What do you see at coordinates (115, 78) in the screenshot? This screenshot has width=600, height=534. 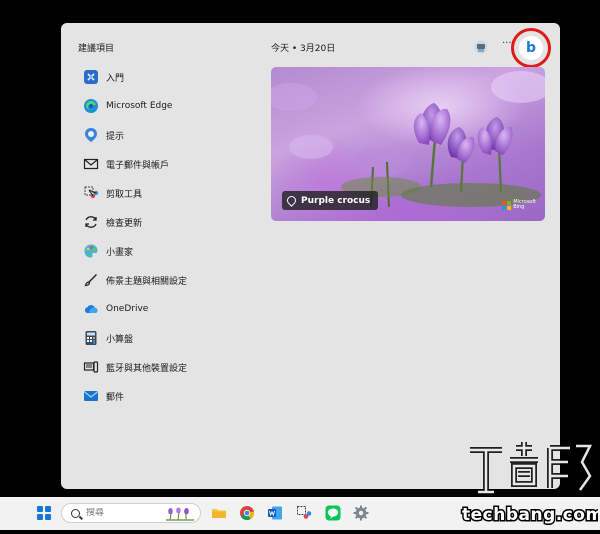 I see `list-item-label: 入門` at bounding box center [115, 78].